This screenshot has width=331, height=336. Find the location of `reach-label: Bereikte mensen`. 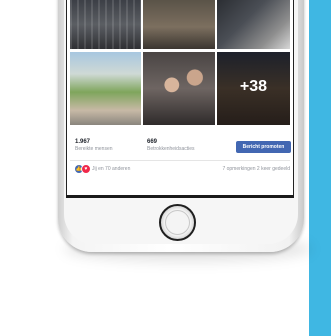

reach-label: Bereikte mensen is located at coordinates (94, 149).